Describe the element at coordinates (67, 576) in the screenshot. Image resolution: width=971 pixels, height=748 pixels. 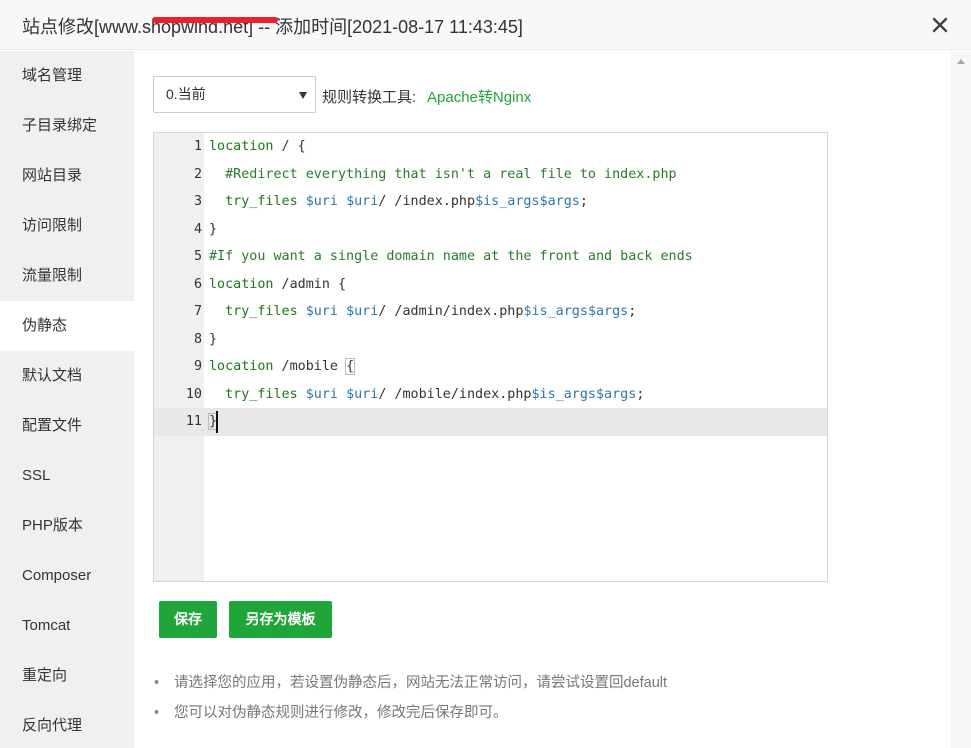
I see `sidebar-item-composer: Composer` at that location.